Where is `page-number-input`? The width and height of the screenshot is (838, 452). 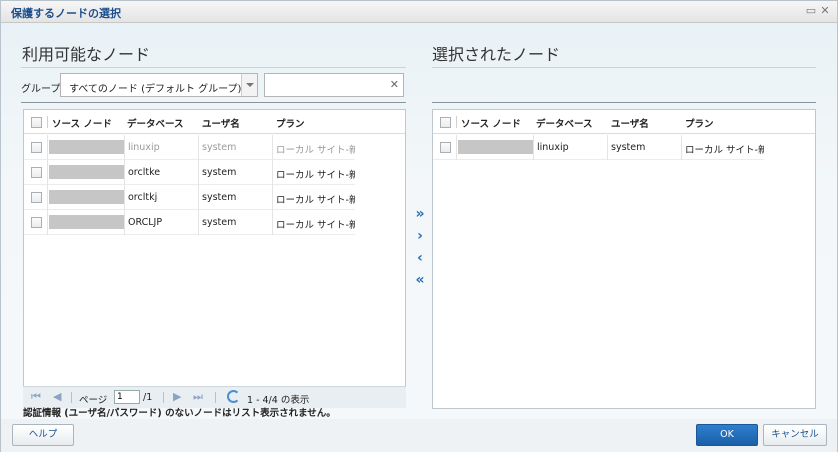
page-number-input is located at coordinates (127, 397).